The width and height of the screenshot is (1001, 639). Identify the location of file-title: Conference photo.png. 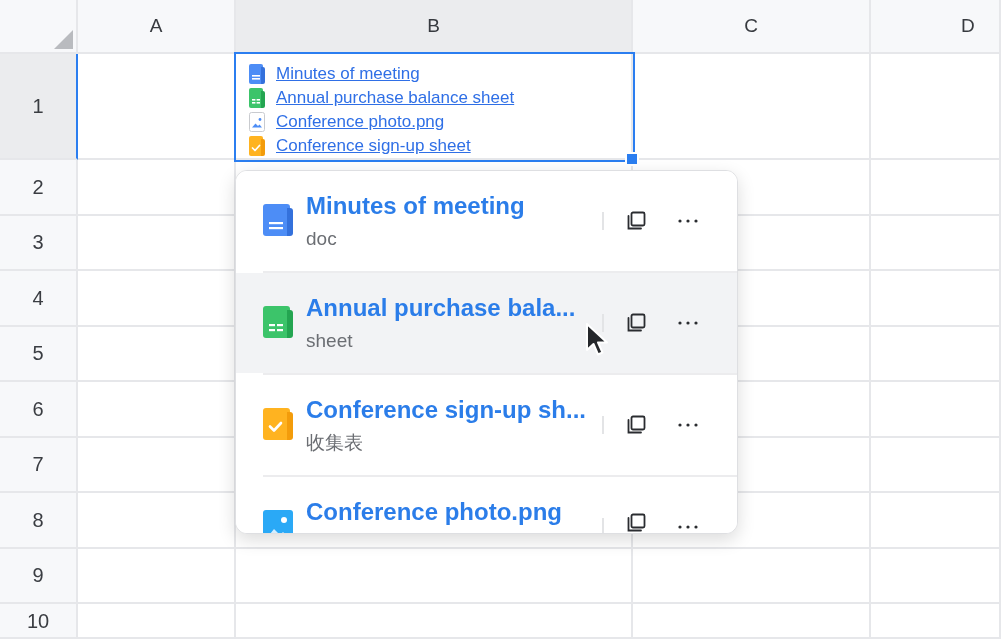
(434, 512).